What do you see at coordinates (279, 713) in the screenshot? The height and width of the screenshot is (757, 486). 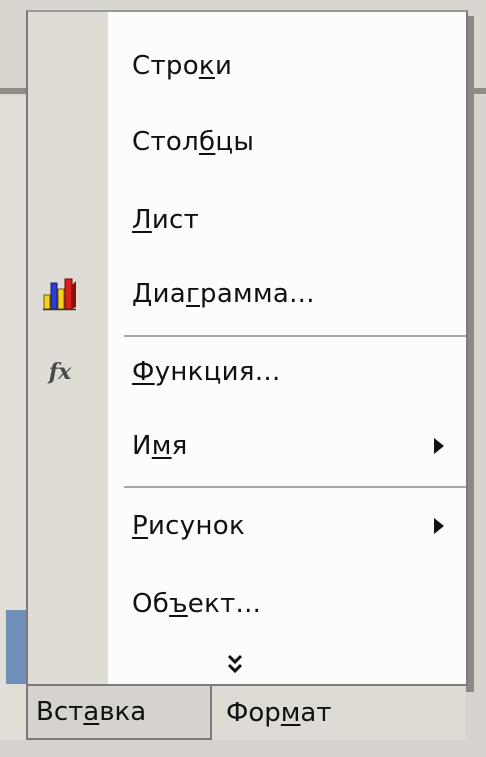 I see `menubar-format-label: Формат` at bounding box center [279, 713].